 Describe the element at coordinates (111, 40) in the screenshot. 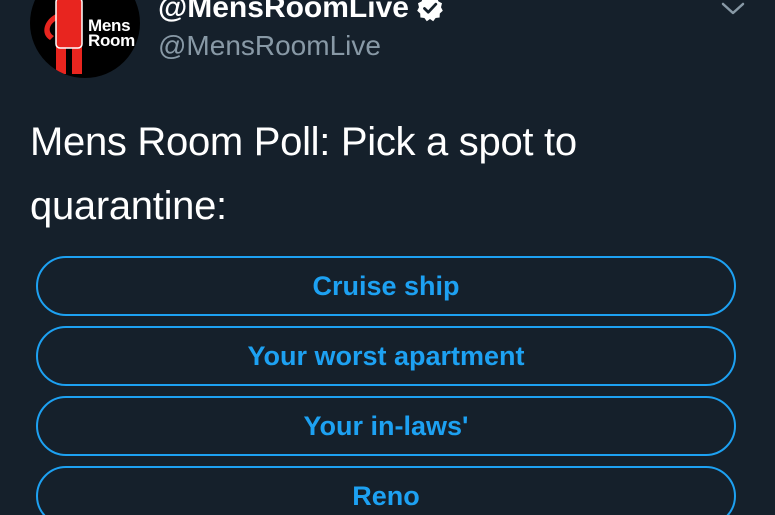

I see `avatar-logo-text-line2: Room` at that location.